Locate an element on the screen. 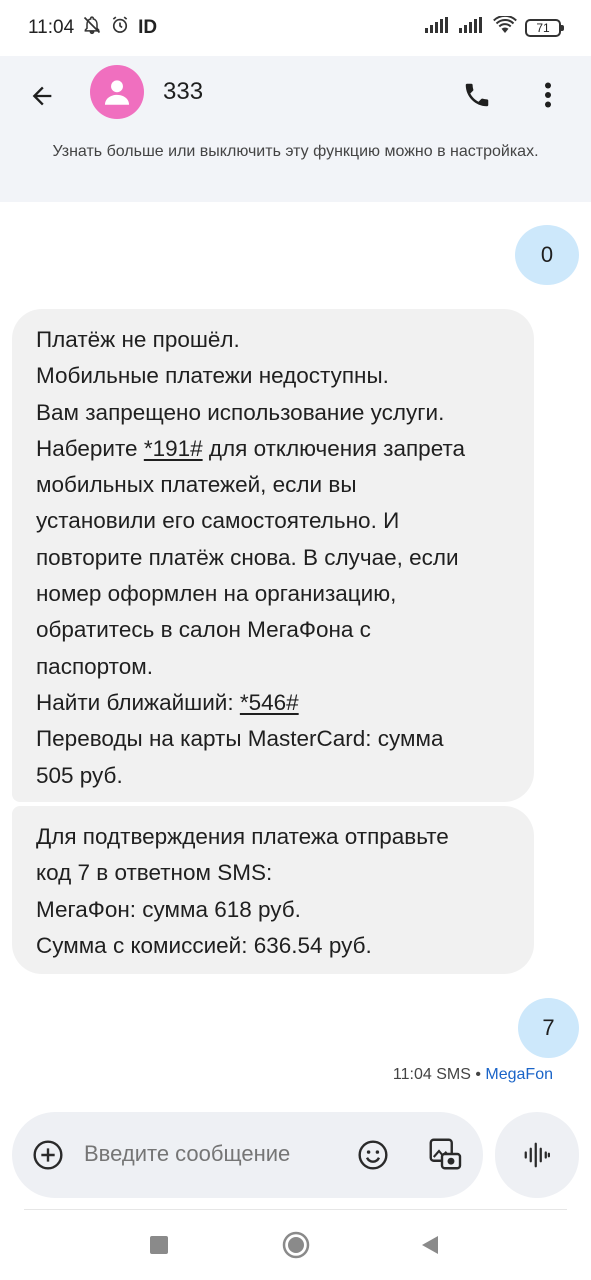 Image resolution: width=591 pixels, height=1280 pixels. message-composer is located at coordinates (247, 1155).